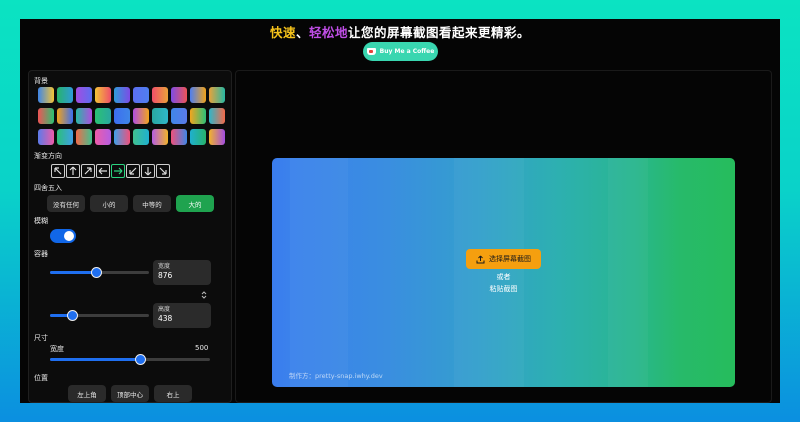  I want to click on title-highlight-fast: 快速, so click(282, 32).